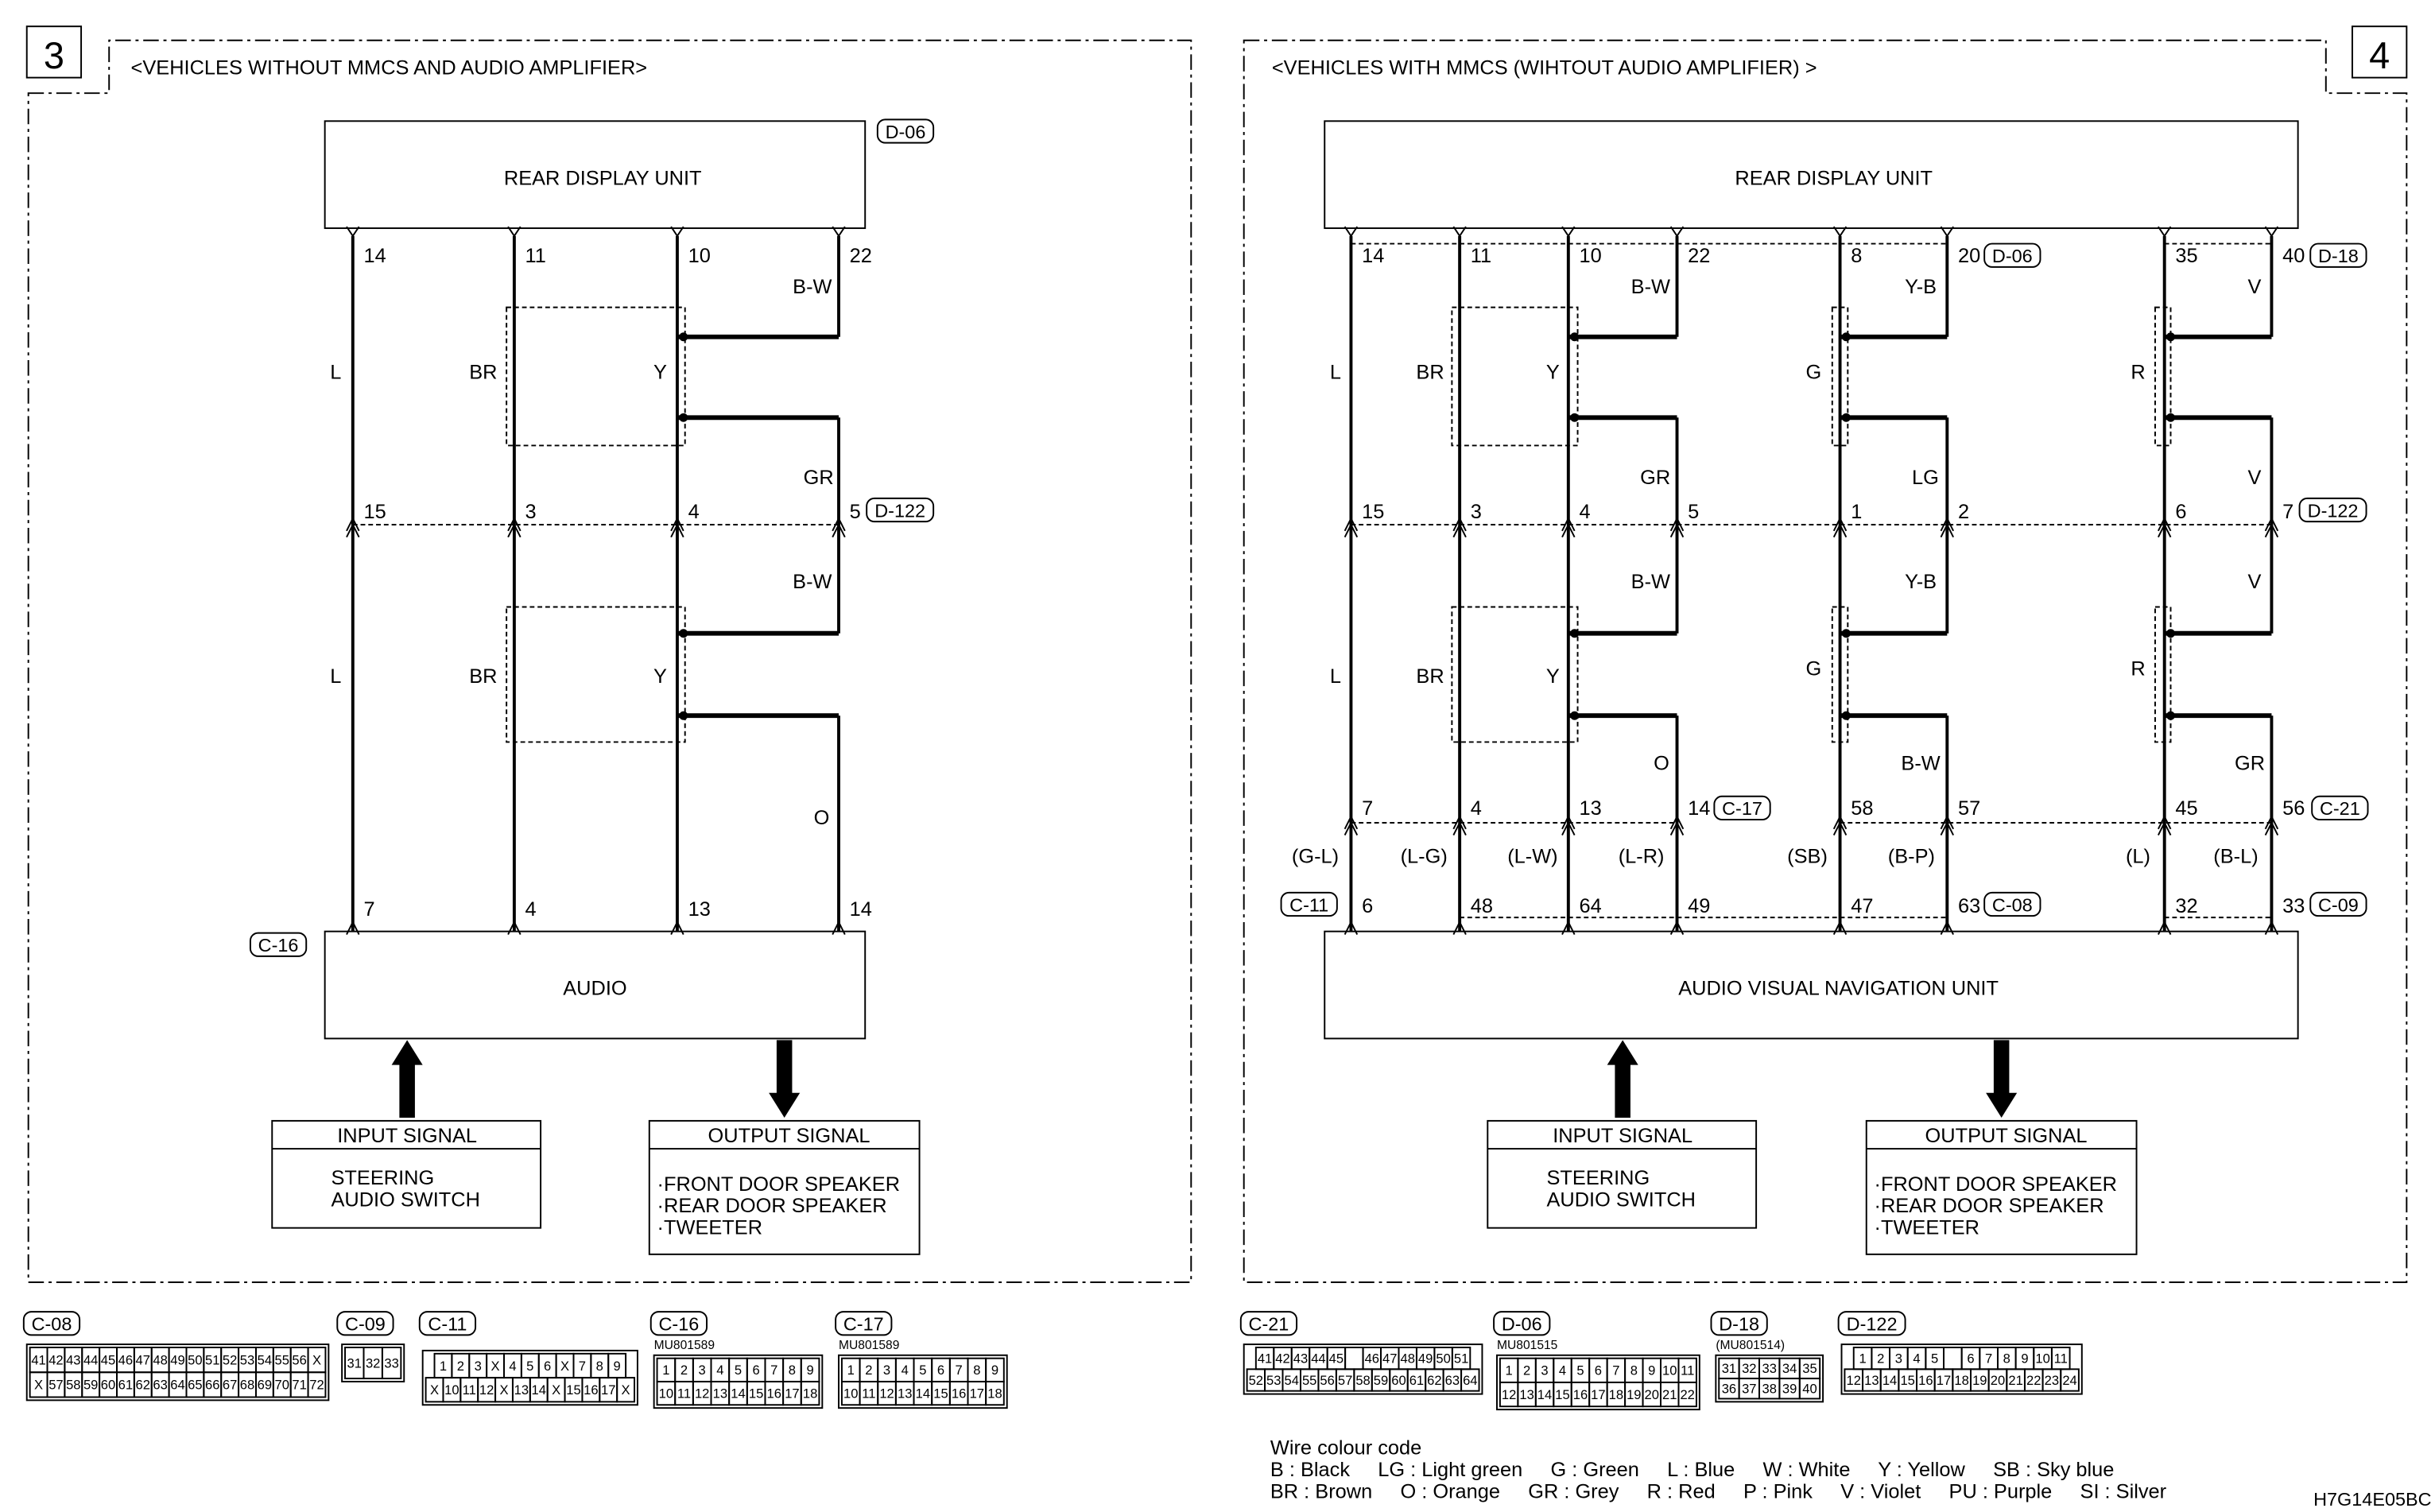 Image resolution: width=2435 pixels, height=1512 pixels. What do you see at coordinates (2293, 808) in the screenshot?
I see `pin-number: 56` at bounding box center [2293, 808].